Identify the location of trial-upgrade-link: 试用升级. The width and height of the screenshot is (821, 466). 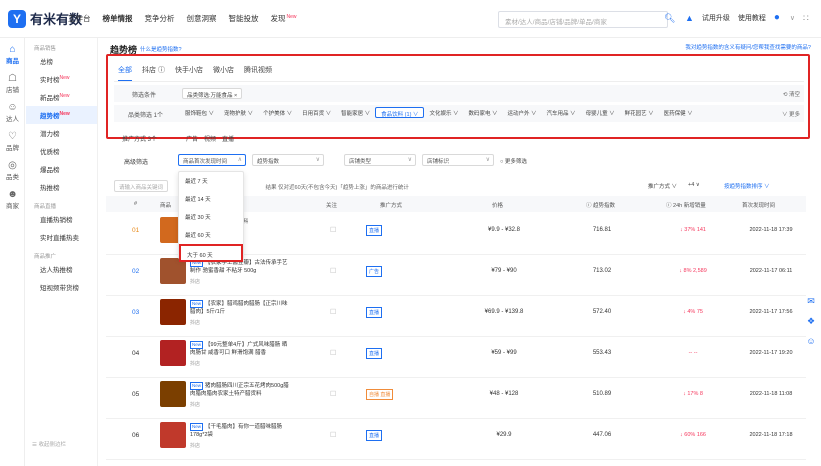
(716, 18).